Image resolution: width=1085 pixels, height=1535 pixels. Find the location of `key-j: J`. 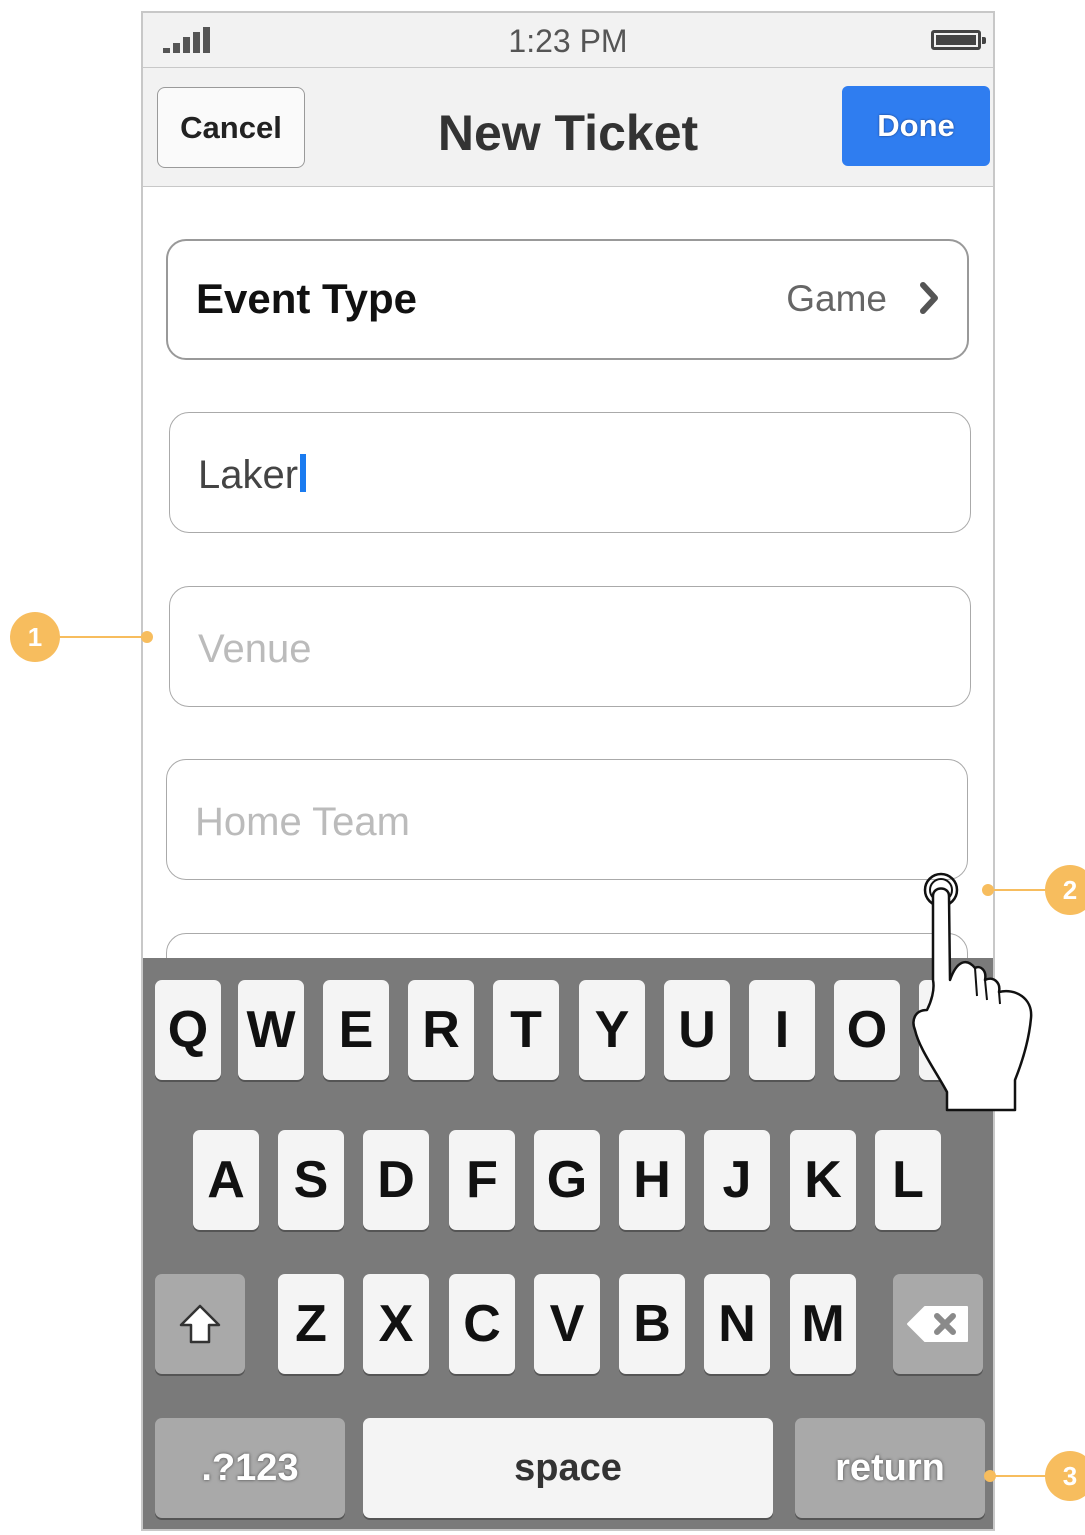

key-j: J is located at coordinates (737, 1180).